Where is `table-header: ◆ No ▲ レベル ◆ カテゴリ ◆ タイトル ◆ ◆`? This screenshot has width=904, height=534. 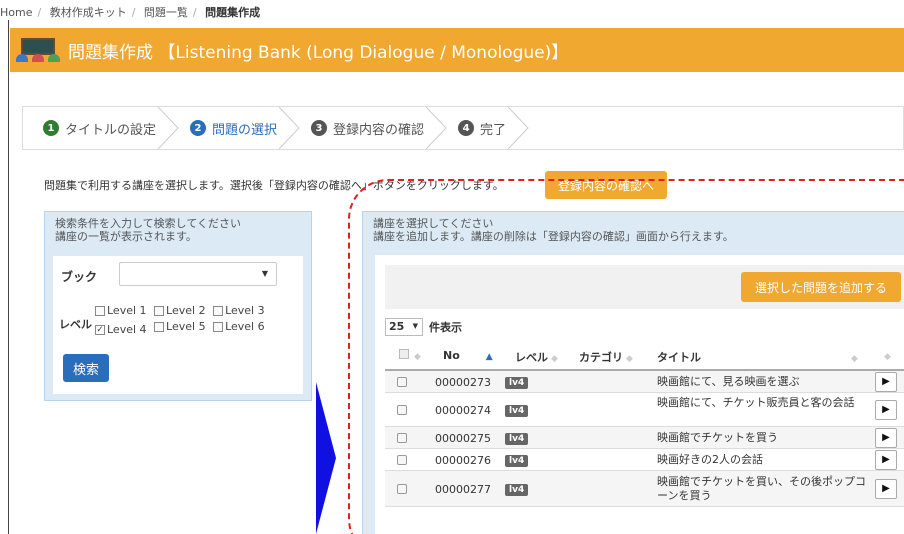
table-header: ◆ No ▲ レベル ◆ カテゴリ ◆ タイトル ◆ ◆ is located at coordinates (644, 355).